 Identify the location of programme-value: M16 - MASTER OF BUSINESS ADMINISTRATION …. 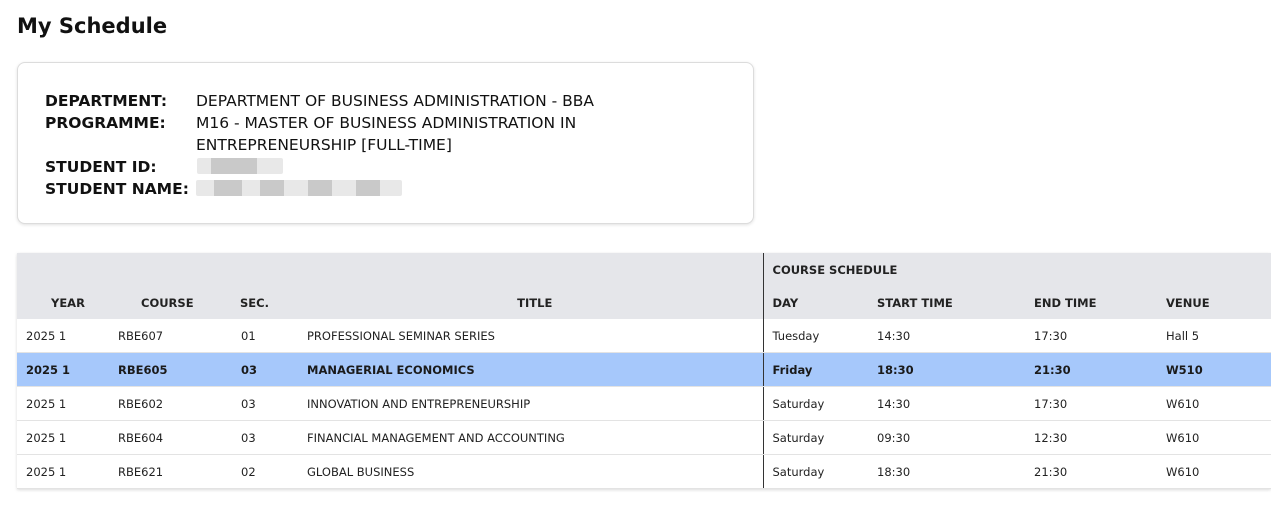
(386, 134).